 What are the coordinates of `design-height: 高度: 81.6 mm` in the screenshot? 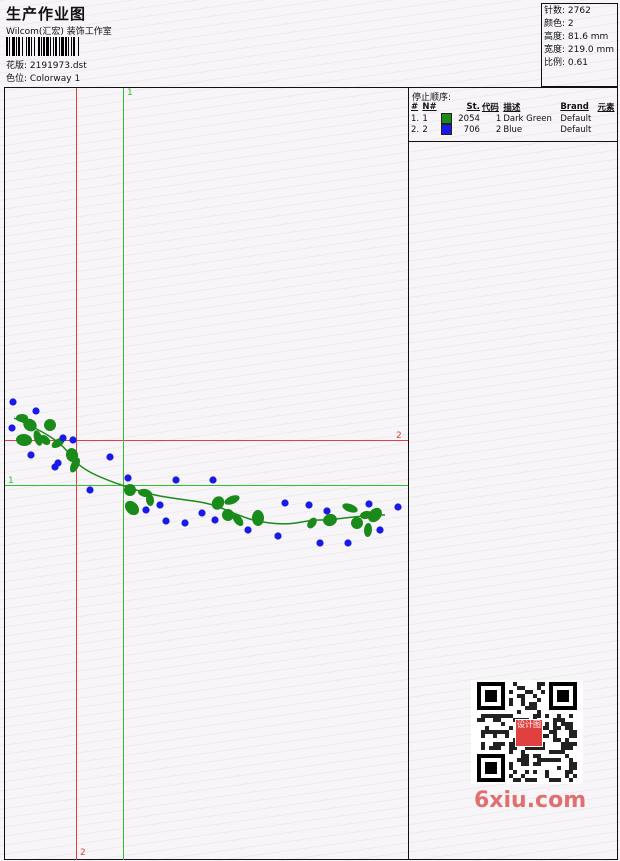 It's located at (576, 37).